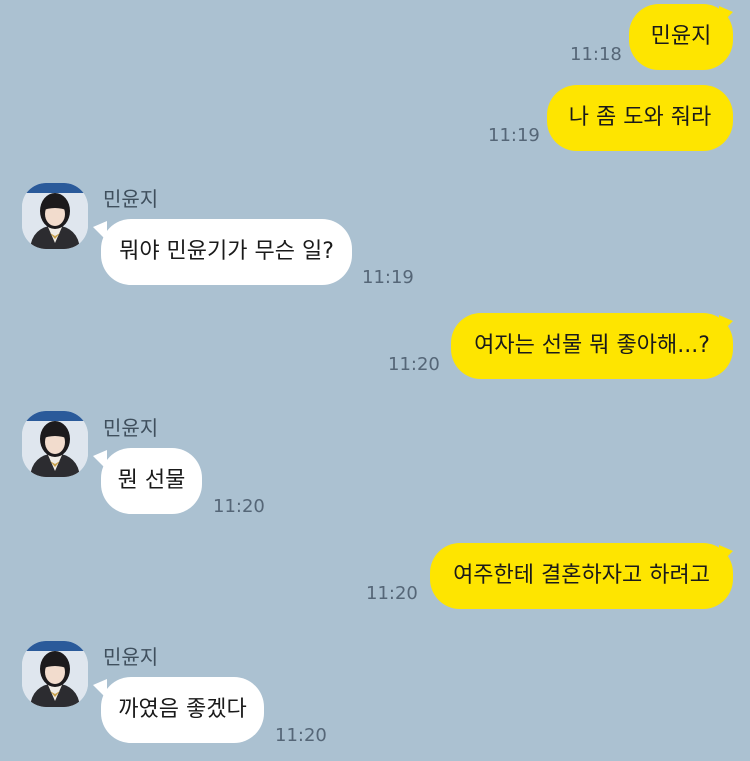 This screenshot has height=761, width=750. I want to click on message-time: 11:18, so click(596, 54).